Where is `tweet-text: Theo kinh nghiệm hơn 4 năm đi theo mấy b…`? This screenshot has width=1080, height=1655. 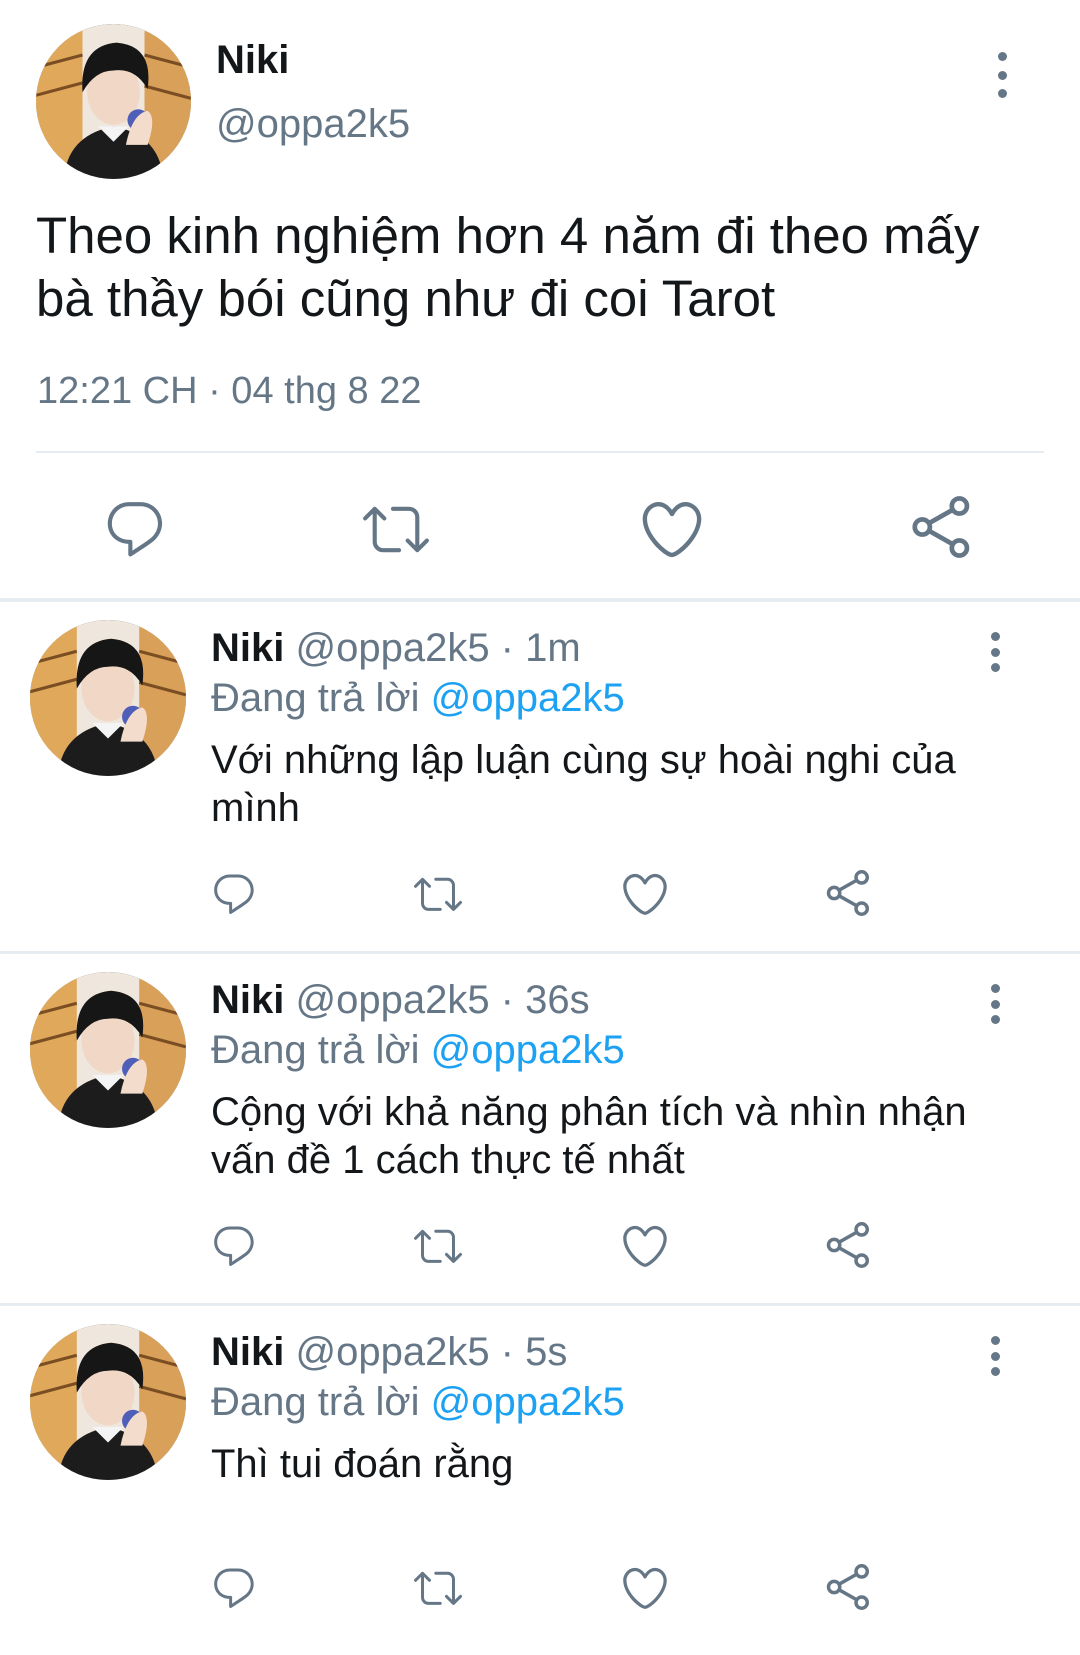
tweet-text: Theo kinh nghiệm hơn 4 năm đi theo mấy b… is located at coordinates (508, 267).